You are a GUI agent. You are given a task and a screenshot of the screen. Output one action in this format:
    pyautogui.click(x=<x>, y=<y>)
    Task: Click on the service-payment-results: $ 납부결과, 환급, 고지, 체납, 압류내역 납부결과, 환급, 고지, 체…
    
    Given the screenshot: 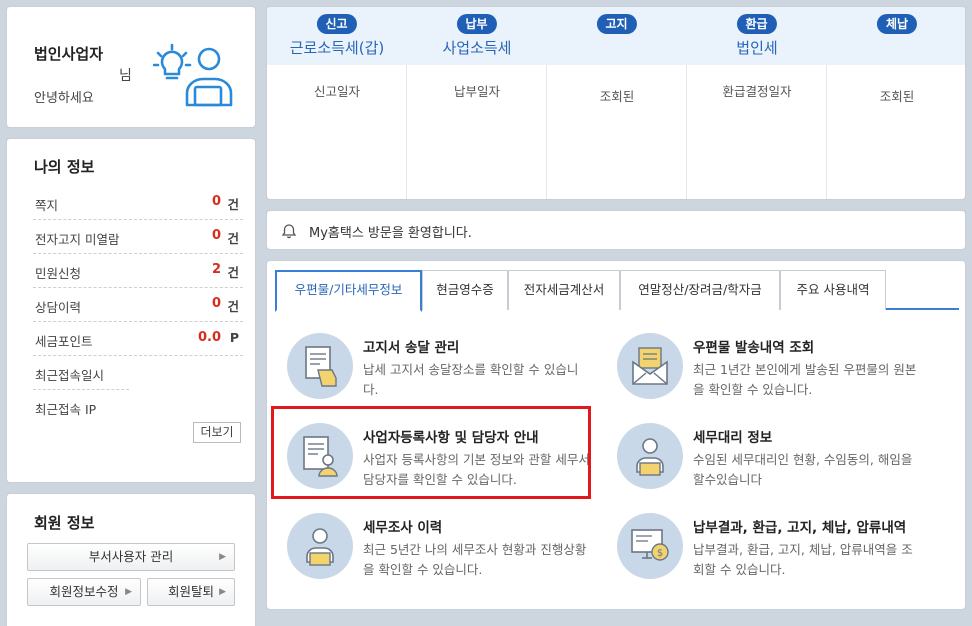 What is the action you would take?
    pyautogui.click(x=777, y=553)
    